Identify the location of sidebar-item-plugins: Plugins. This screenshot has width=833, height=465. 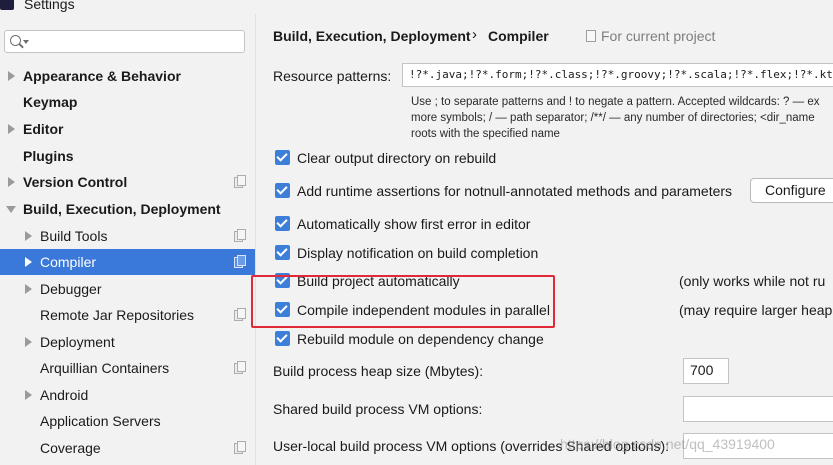
(127, 156).